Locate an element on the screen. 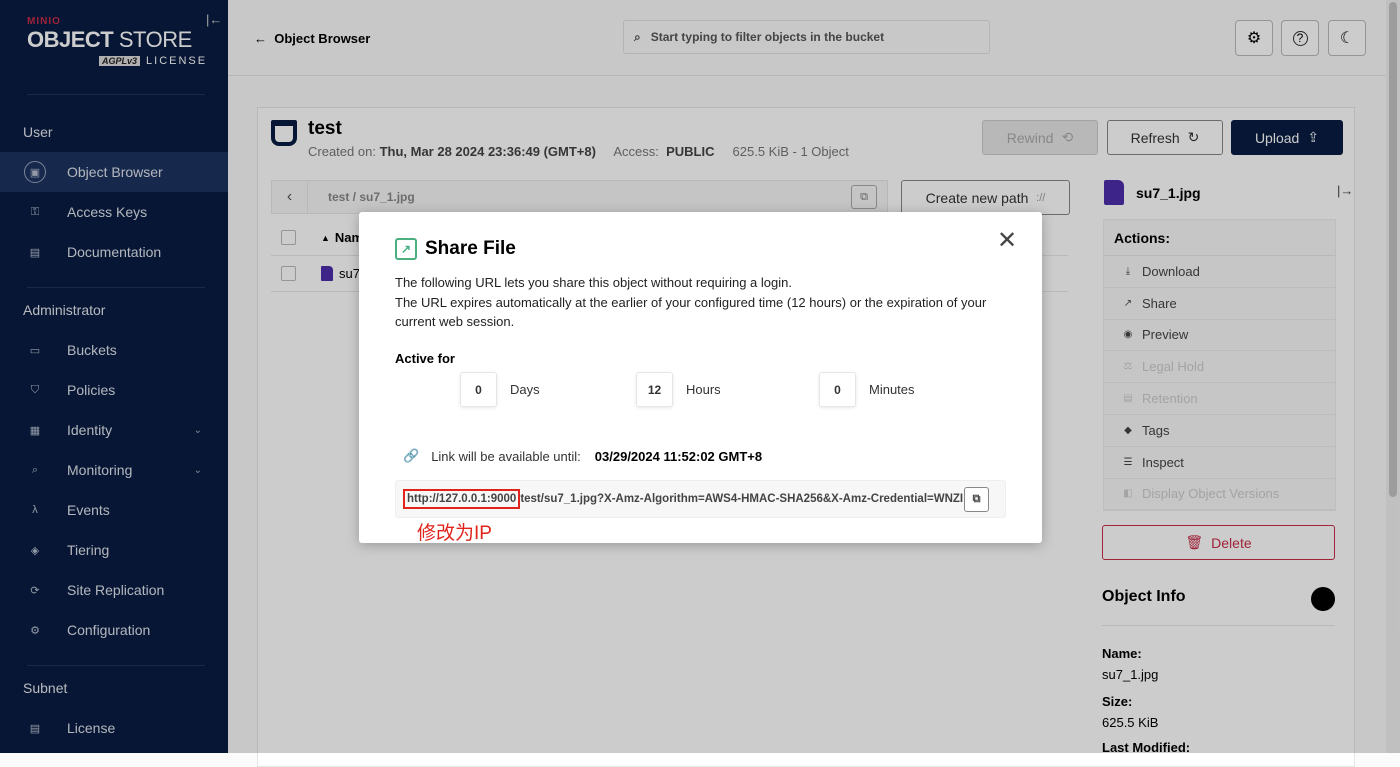  modal-title: ↗ Share File is located at coordinates (455, 249).